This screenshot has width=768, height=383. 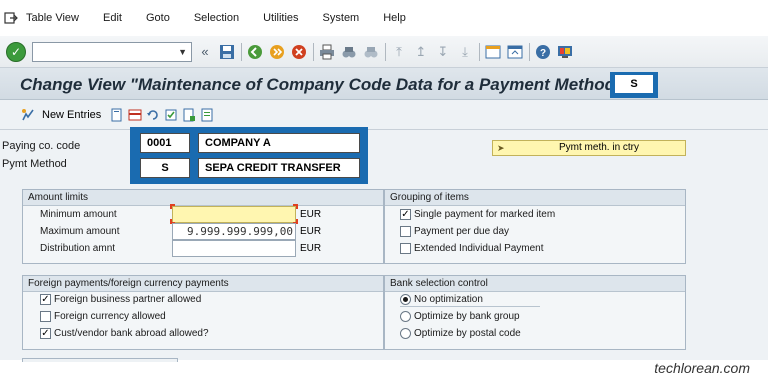 What do you see at coordinates (515, 52) in the screenshot?
I see `shortcut-icon` at bounding box center [515, 52].